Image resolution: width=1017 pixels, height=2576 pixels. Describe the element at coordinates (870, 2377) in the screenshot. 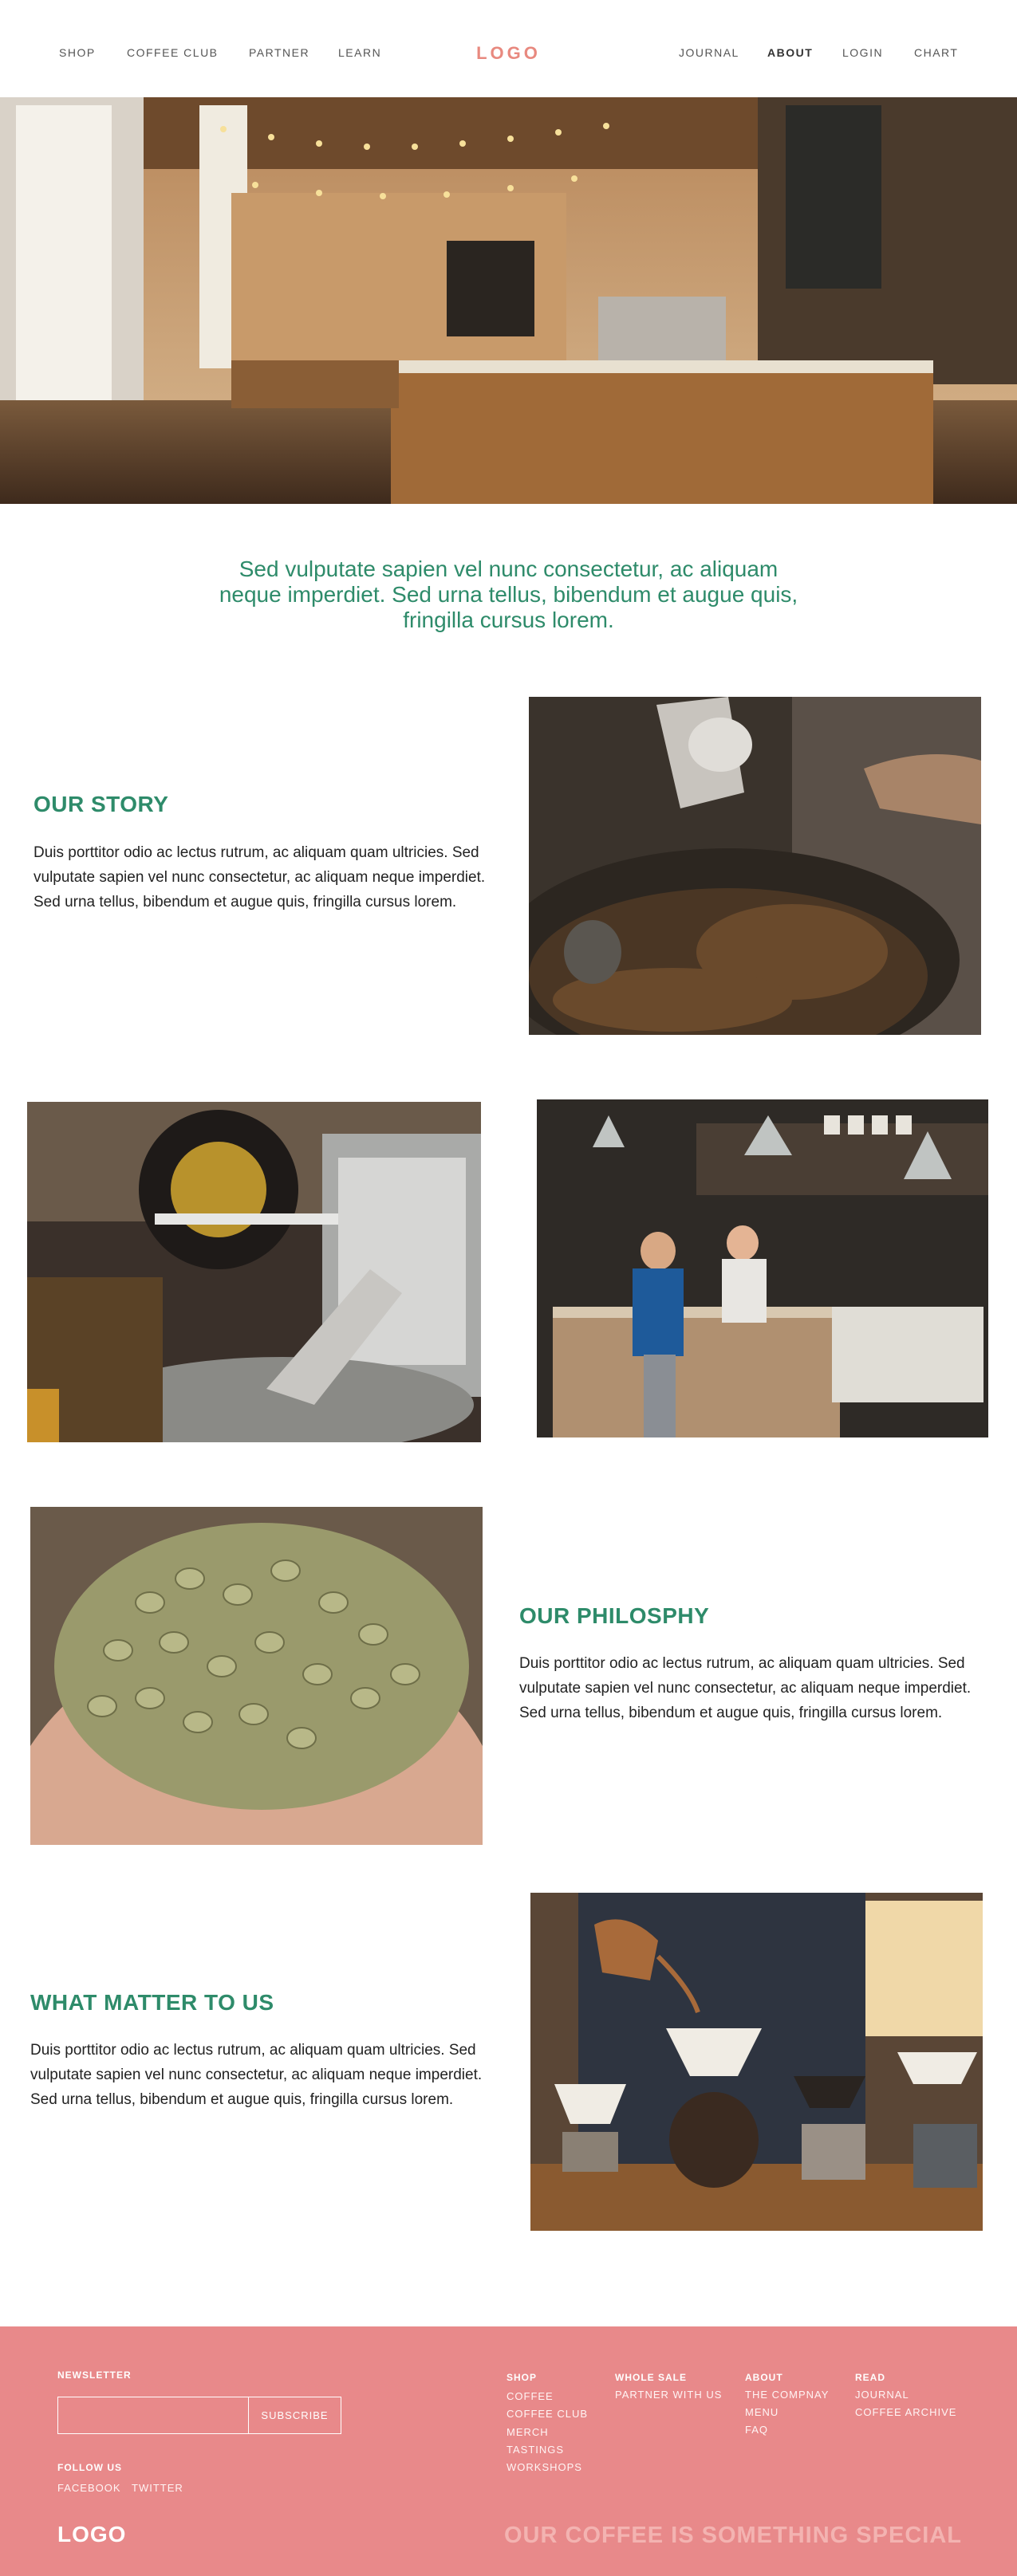

I see `footer-col-title-read: READ` at that location.